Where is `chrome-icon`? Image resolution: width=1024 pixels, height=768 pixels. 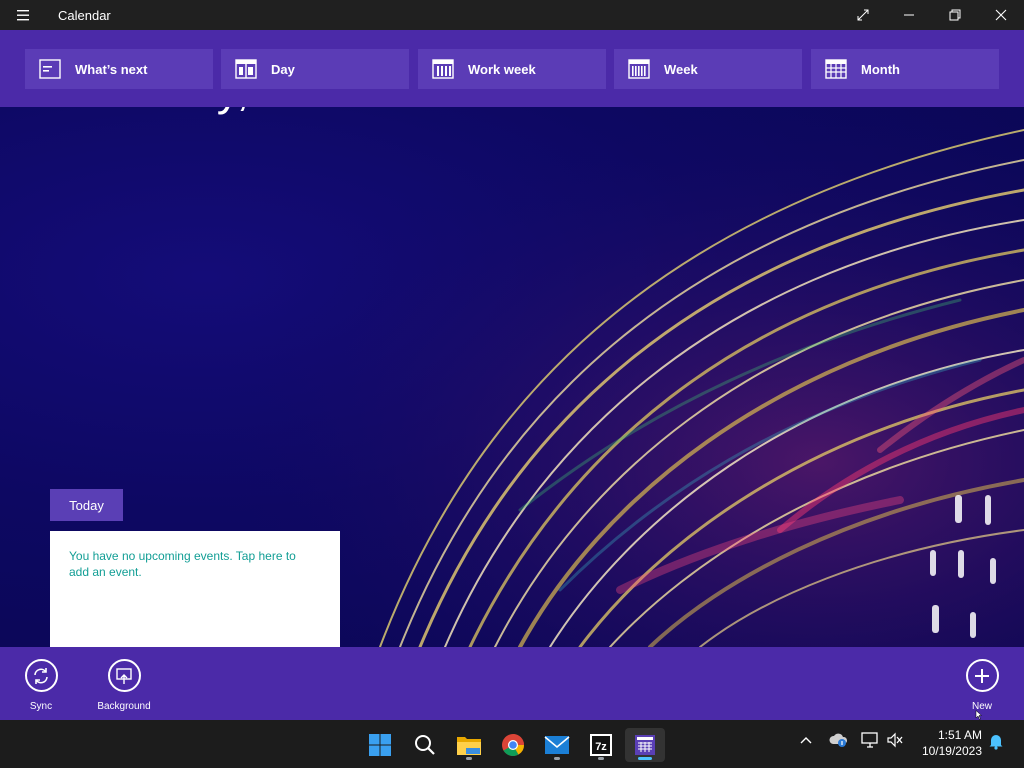 chrome-icon is located at coordinates (513, 745).